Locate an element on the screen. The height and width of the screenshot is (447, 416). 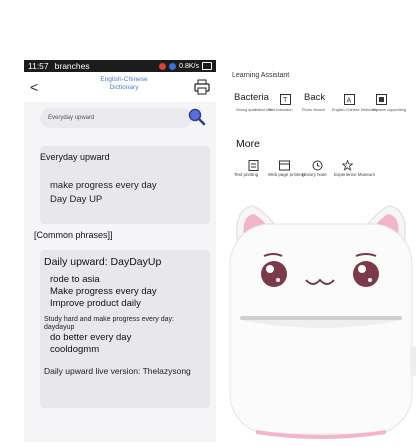
svg-text: T is located at coordinates (285, 100).